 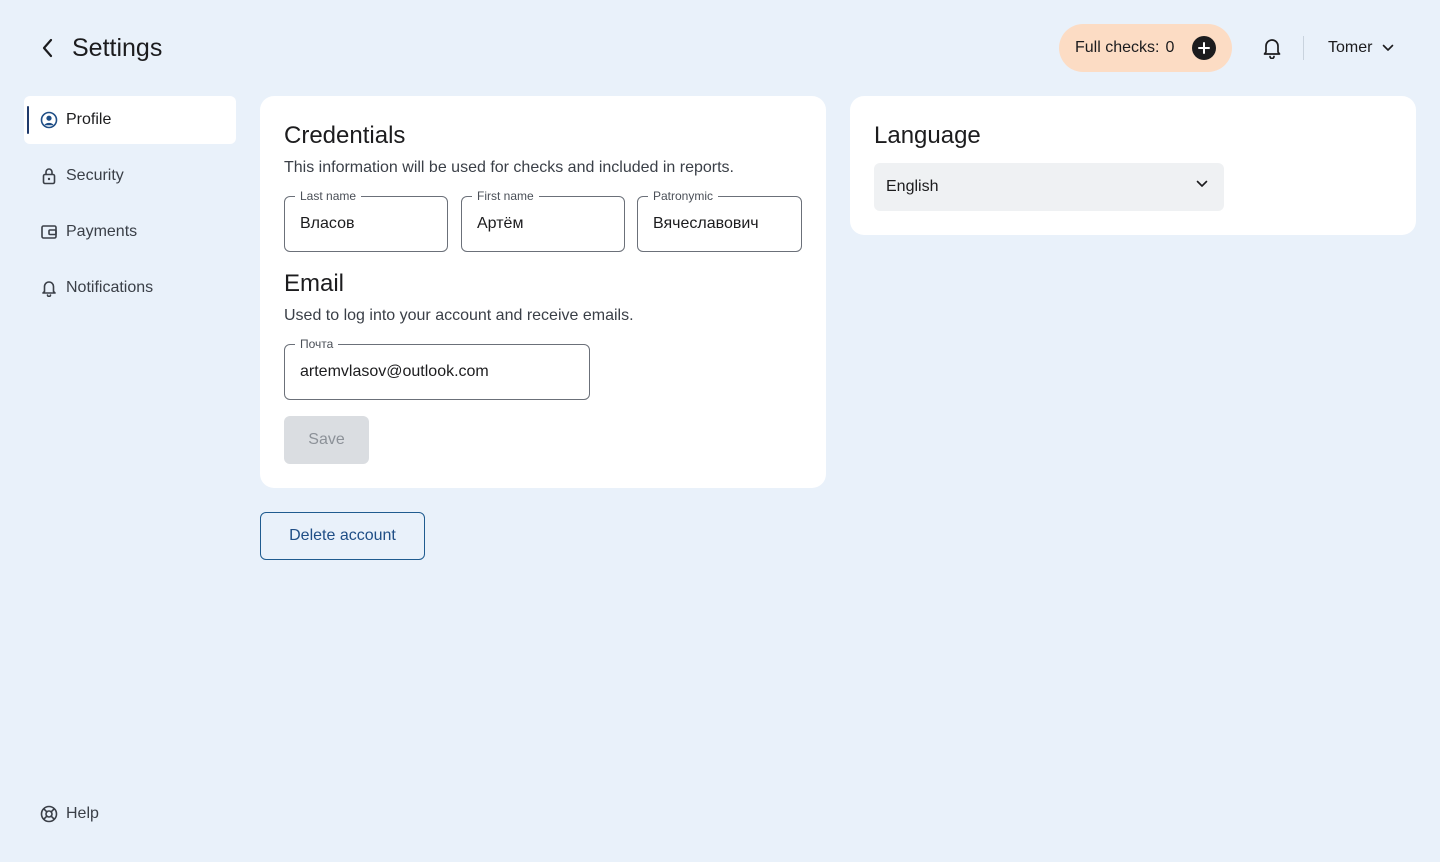 What do you see at coordinates (927, 135) in the screenshot?
I see `language-title: Language` at bounding box center [927, 135].